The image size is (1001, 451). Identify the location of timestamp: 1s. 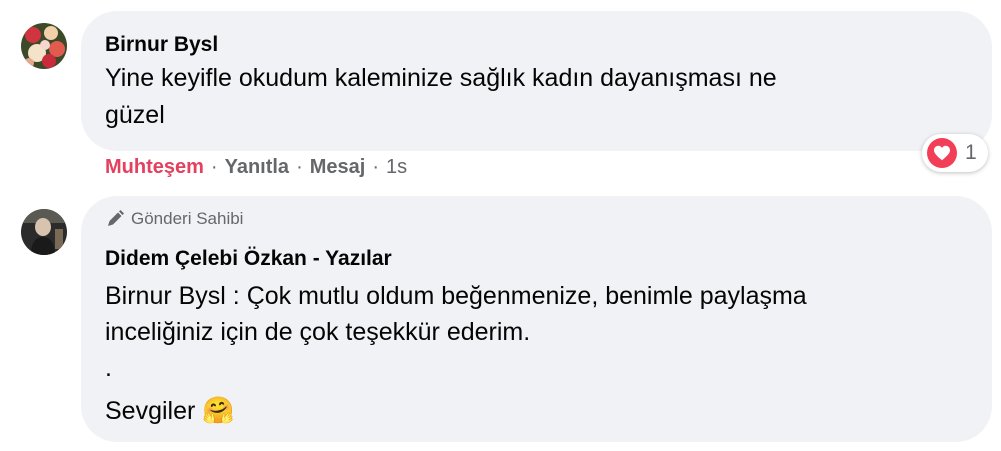
(396, 167).